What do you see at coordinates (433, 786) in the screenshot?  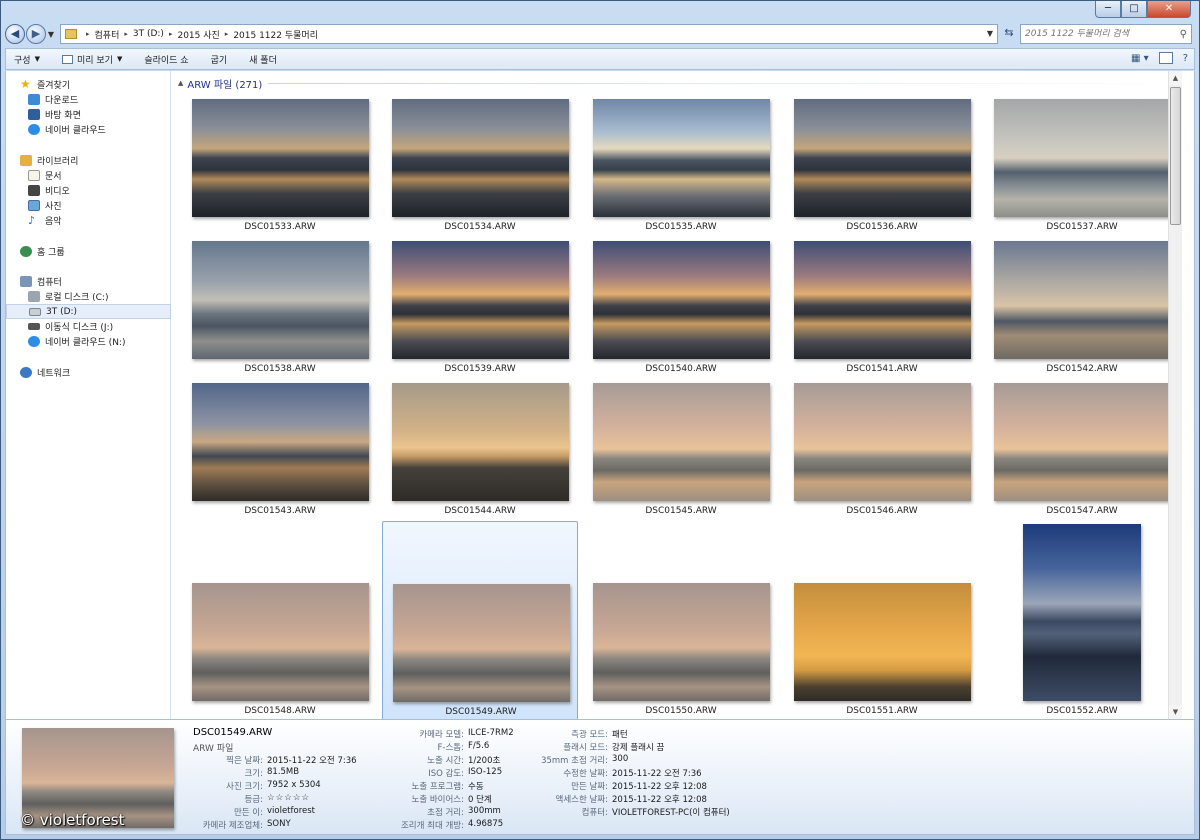 I see `property-row: 노출 프로그램: 수동` at bounding box center [433, 786].